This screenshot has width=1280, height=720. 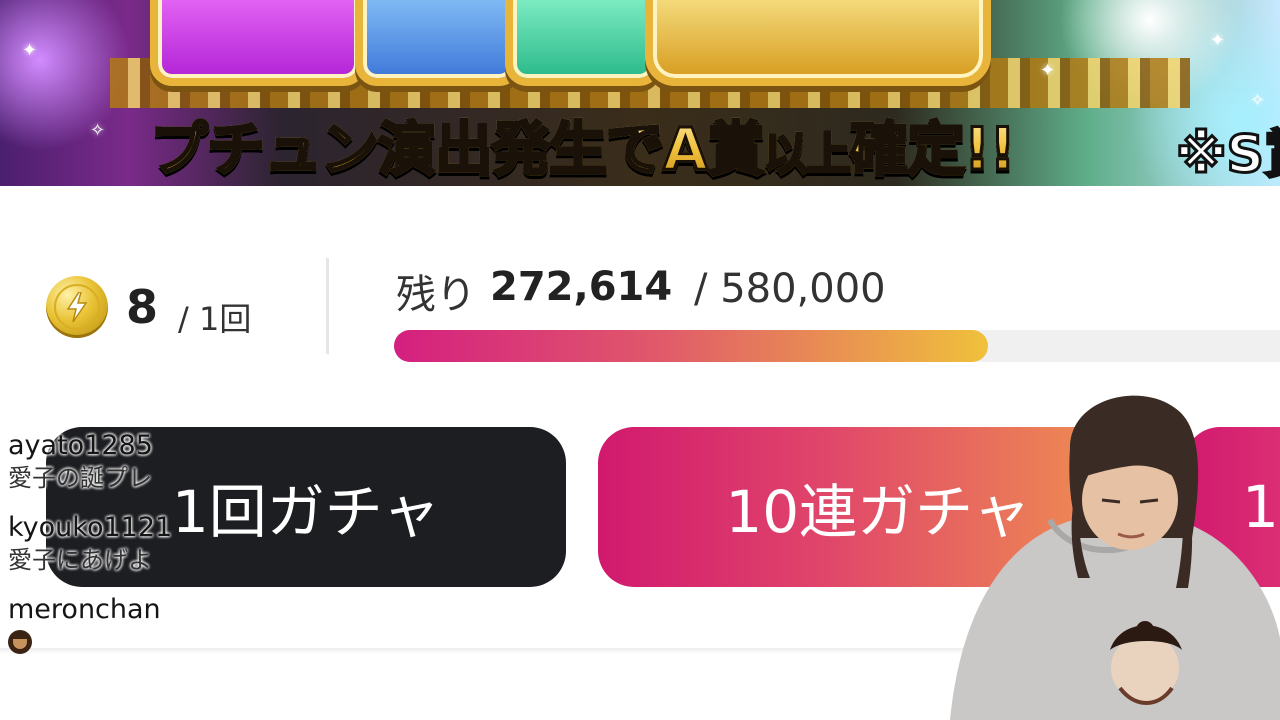 What do you see at coordinates (932, 149) in the screenshot?
I see `banner-caption-end: 確定!!` at bounding box center [932, 149].